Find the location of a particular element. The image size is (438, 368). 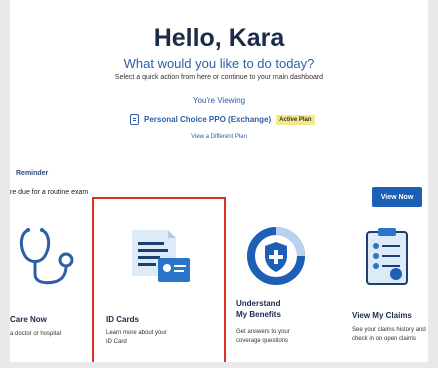

viewing-label: You're Viewing is located at coordinates (219, 100).